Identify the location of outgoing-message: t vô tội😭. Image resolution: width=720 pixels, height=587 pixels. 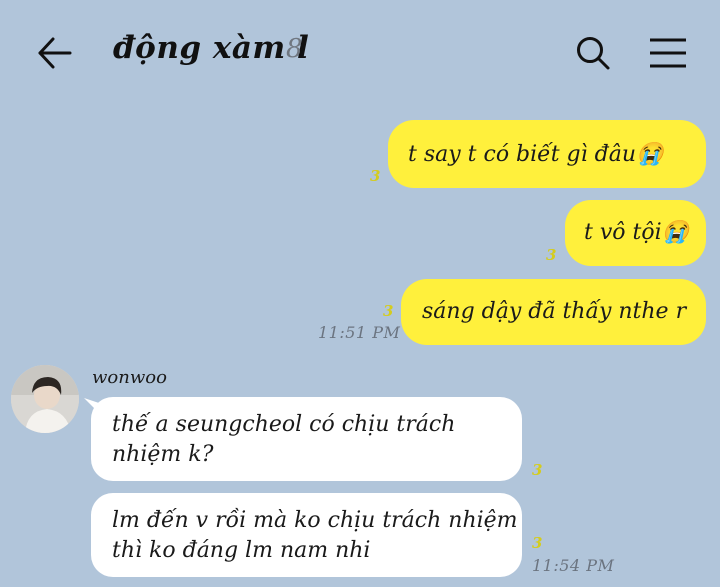
(635, 233).